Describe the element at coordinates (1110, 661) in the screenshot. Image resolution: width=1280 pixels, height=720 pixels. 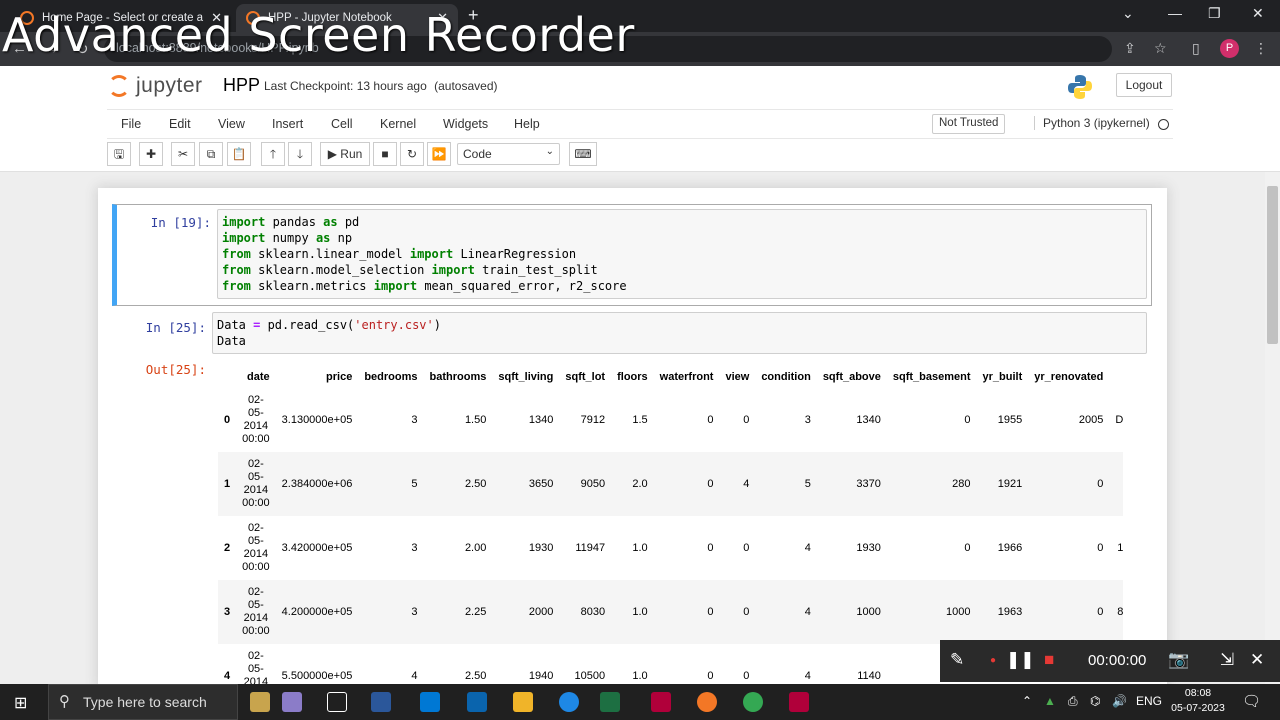
I see `screen-recorder-controls: ✎ ● ❚❚ ■ 00:00:00 📷 ⇲ ✕` at that location.